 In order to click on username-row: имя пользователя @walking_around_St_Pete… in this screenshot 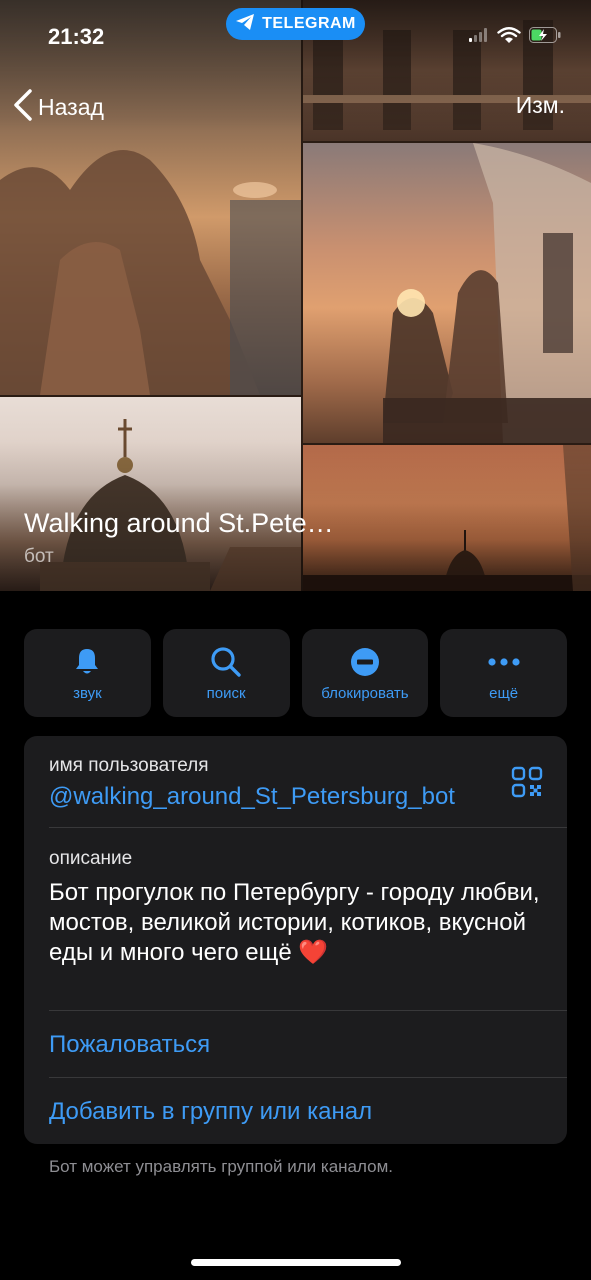, I will do `click(308, 783)`.